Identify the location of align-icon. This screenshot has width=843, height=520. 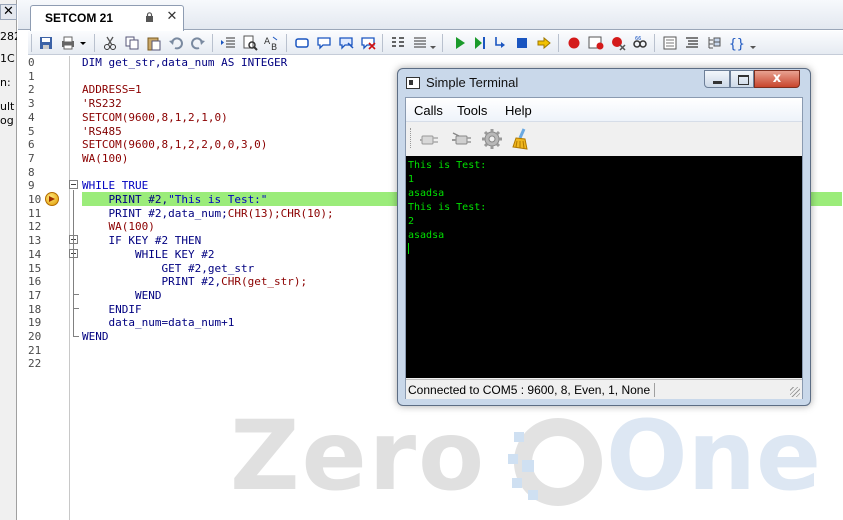
(398, 43).